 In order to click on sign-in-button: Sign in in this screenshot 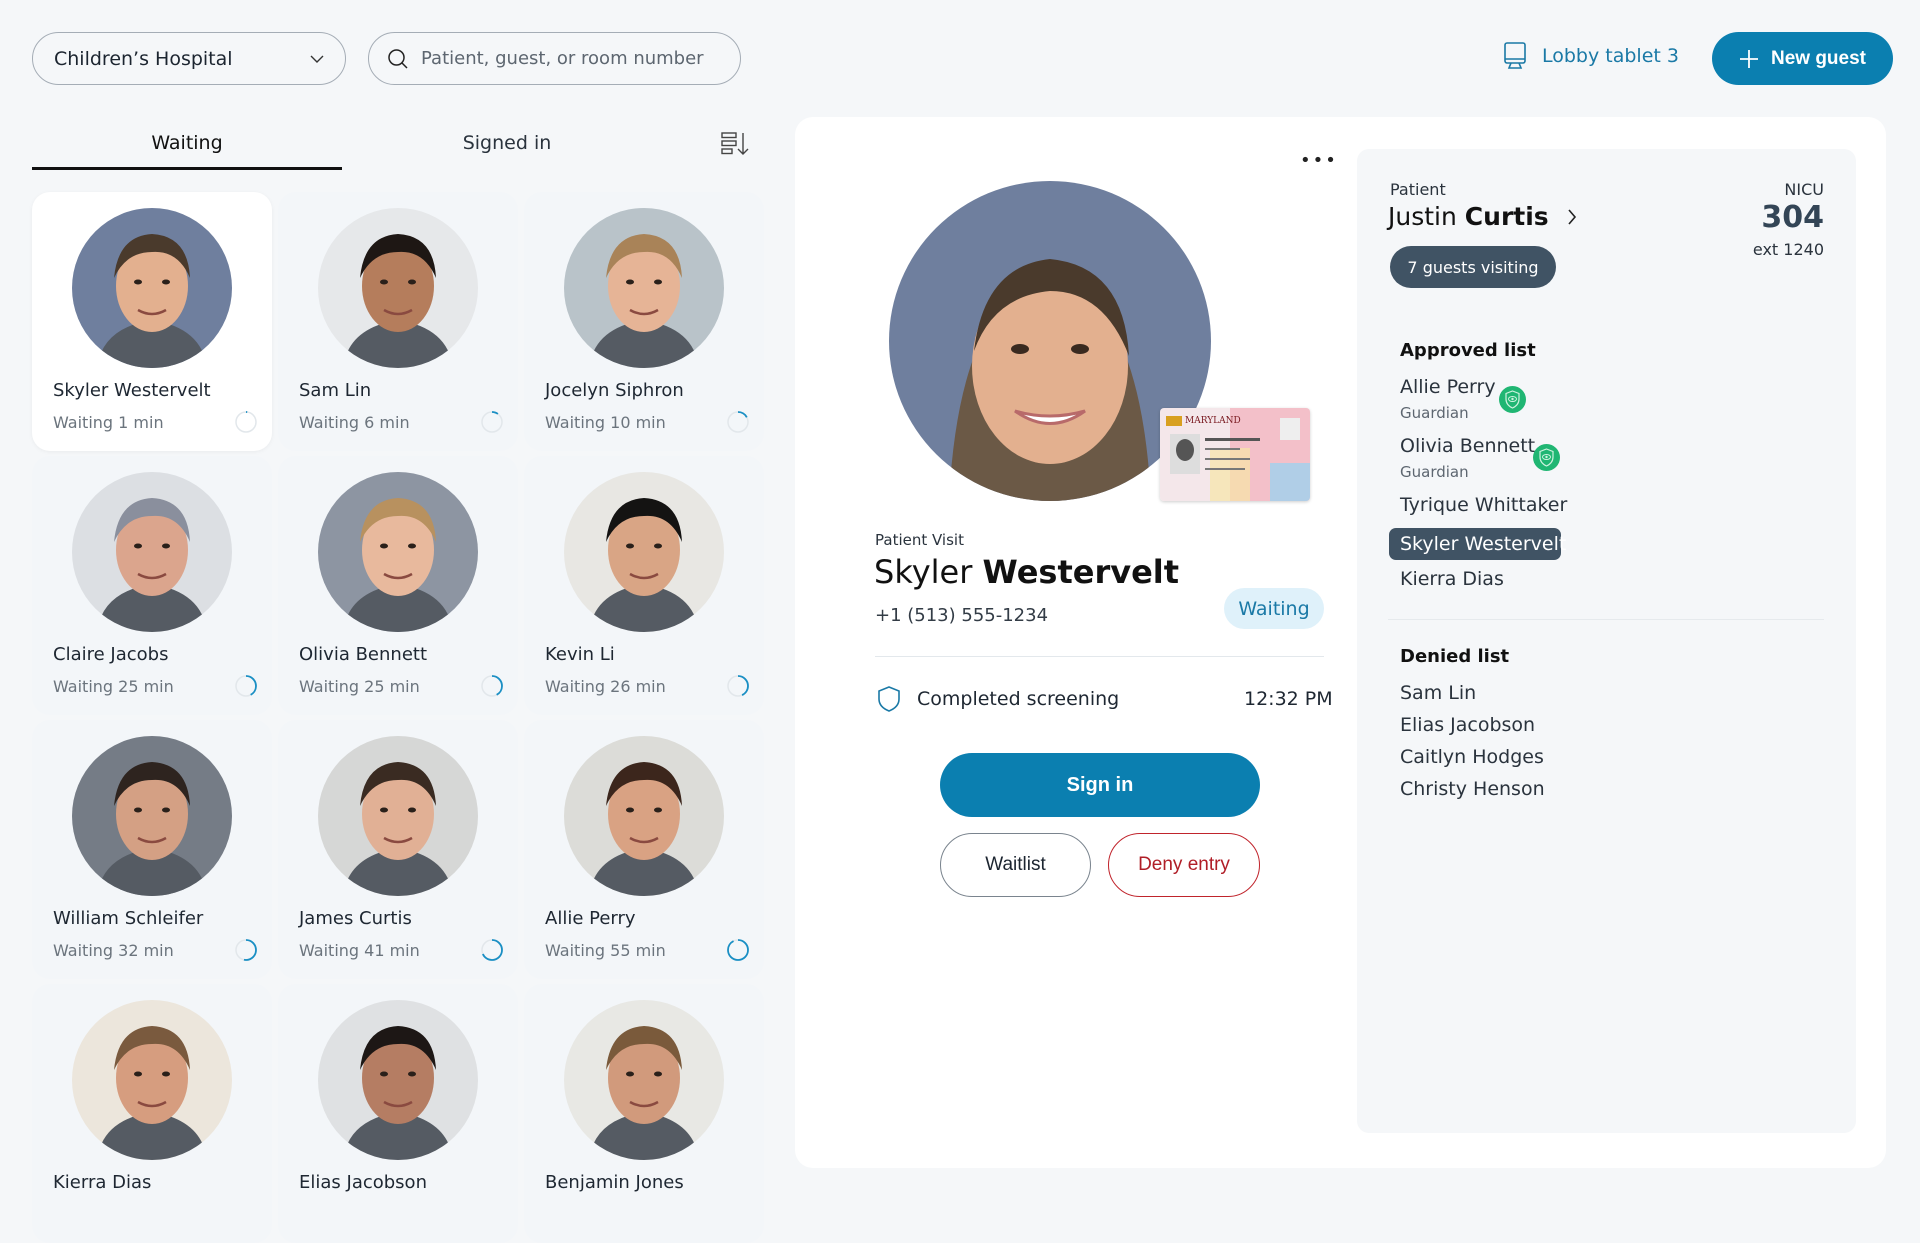, I will do `click(1100, 785)`.